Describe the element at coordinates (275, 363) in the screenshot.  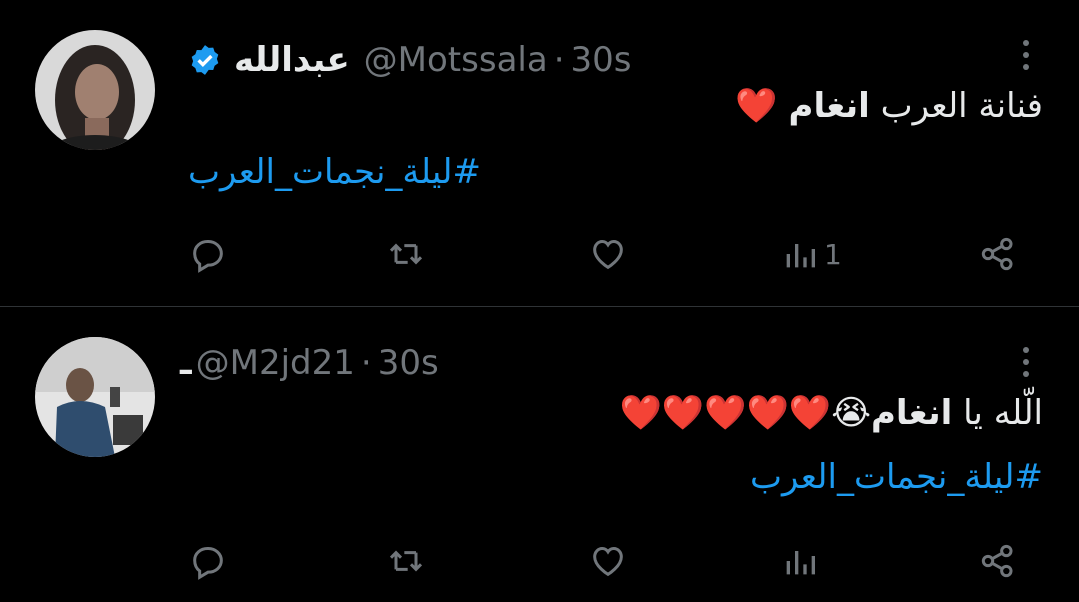
I see `handle: @M2jd21` at that location.